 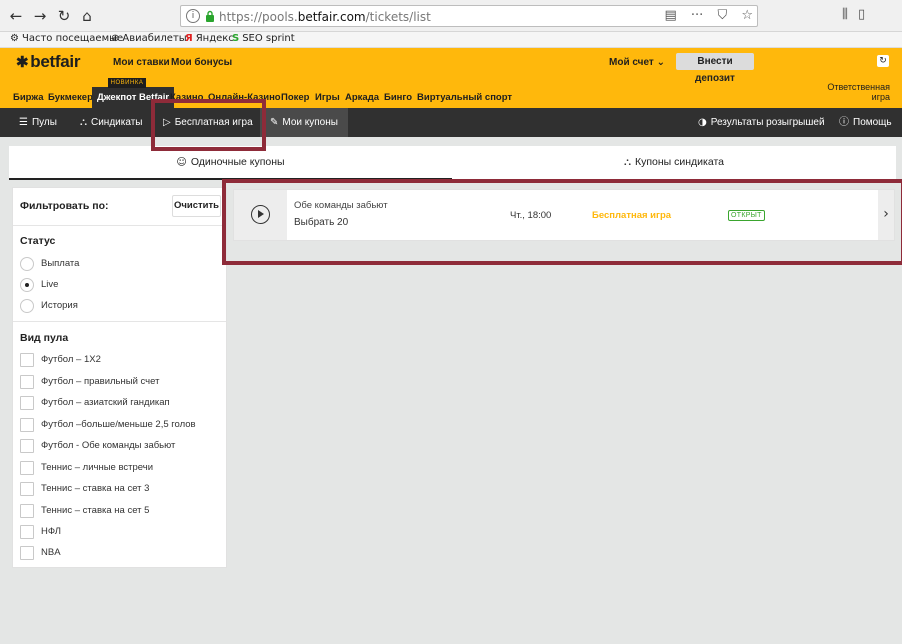 What do you see at coordinates (845, 14) in the screenshot?
I see `library-icon: ⫼` at bounding box center [845, 14].